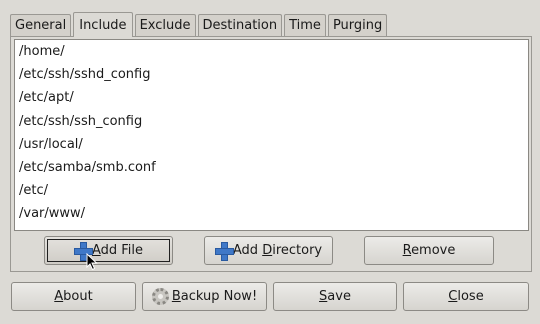  I want to click on close-label: Close, so click(466, 296).